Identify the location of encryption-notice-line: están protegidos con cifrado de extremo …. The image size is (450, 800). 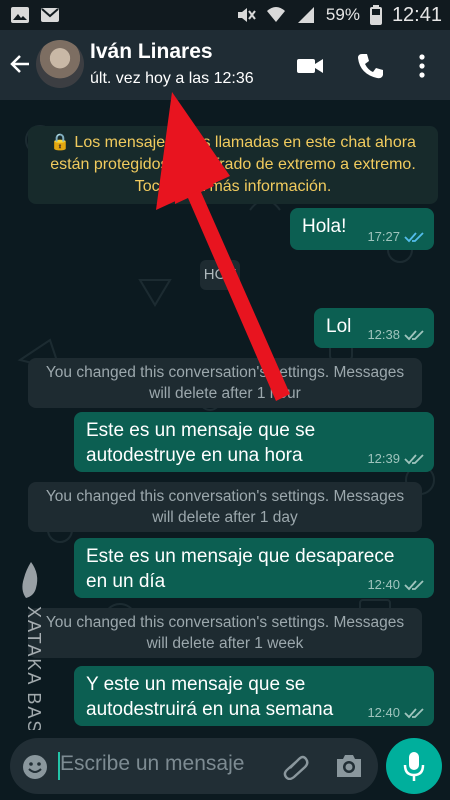
(233, 164).